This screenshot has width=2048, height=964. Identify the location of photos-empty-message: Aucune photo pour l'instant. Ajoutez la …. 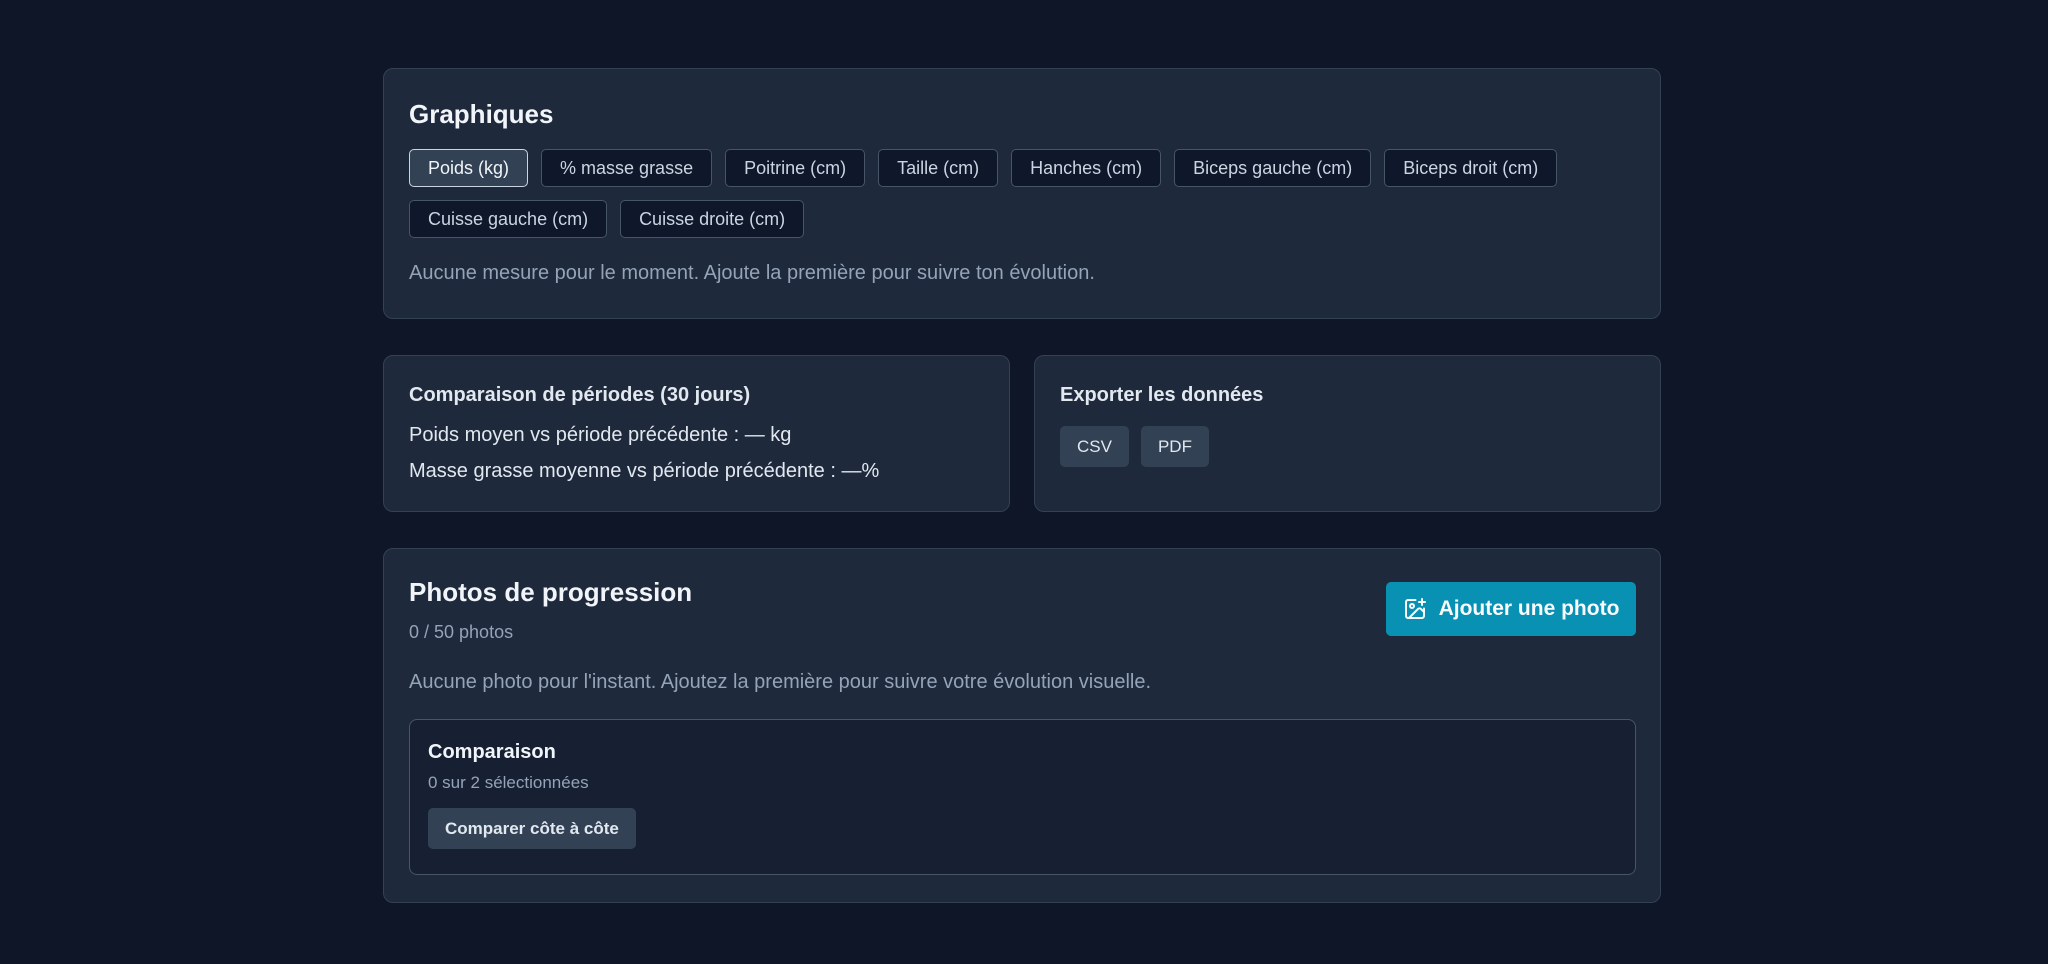
(780, 682).